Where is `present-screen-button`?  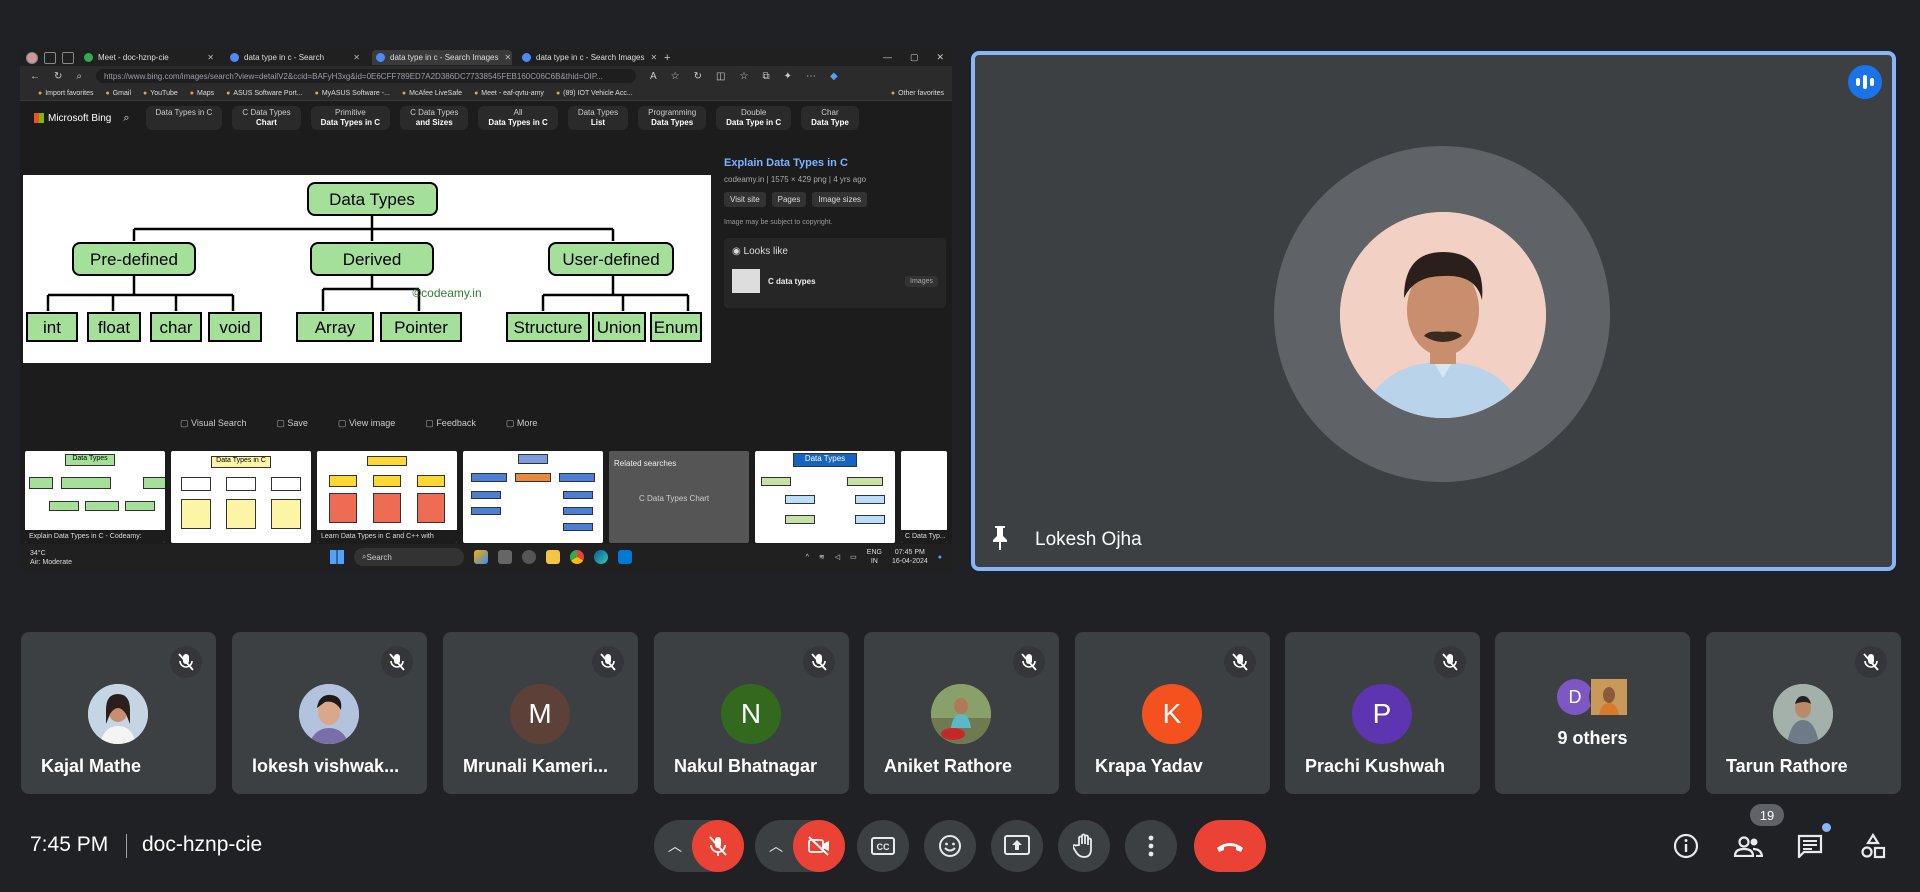
present-screen-button is located at coordinates (1017, 846).